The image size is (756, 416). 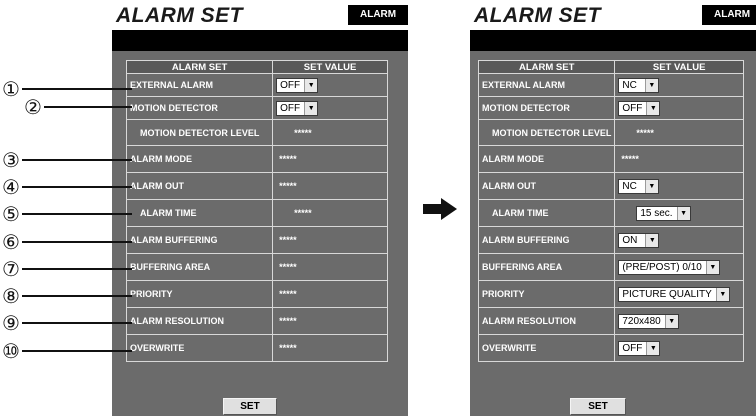 What do you see at coordinates (11, 214) in the screenshot?
I see `callout-number: ⑤` at bounding box center [11, 214].